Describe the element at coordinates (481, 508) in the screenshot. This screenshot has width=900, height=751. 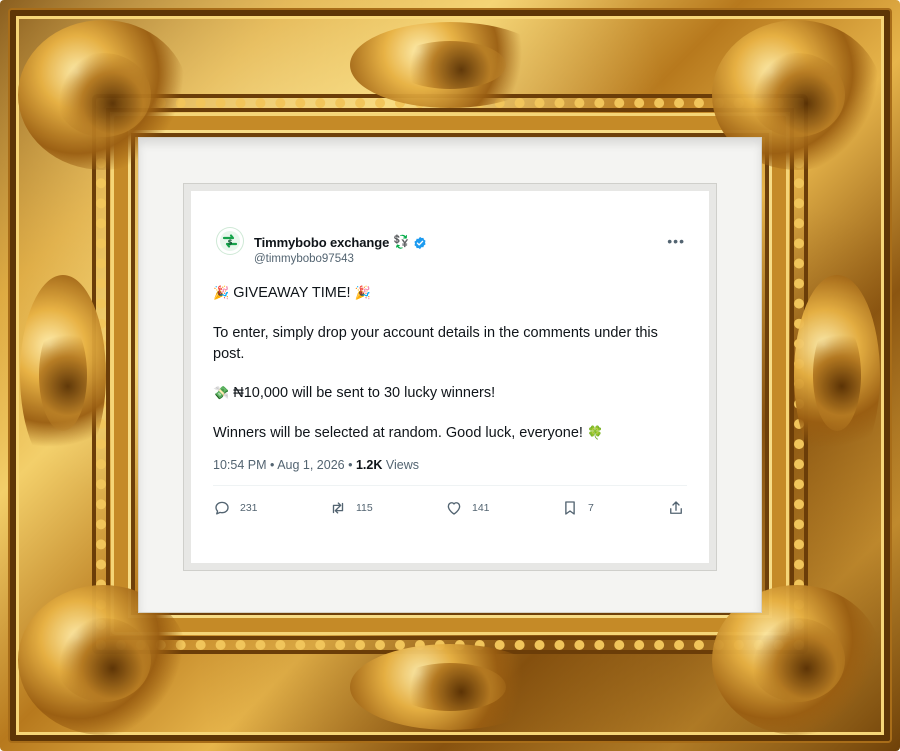
I see `like-count: 141` at that location.